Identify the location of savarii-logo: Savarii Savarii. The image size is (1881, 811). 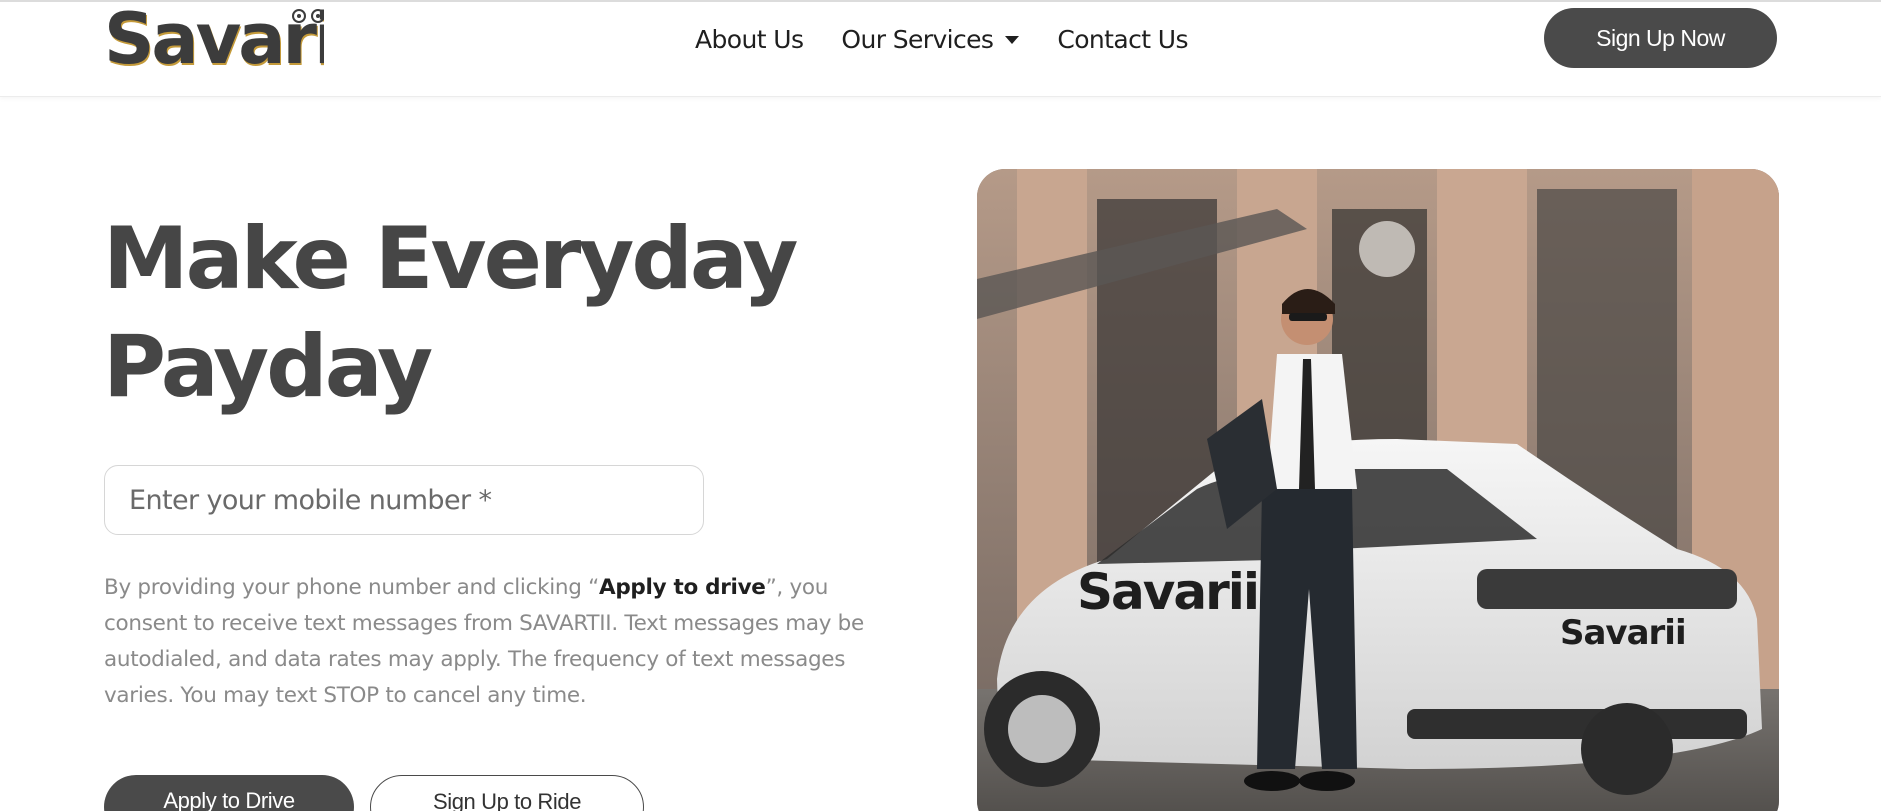
(214, 38).